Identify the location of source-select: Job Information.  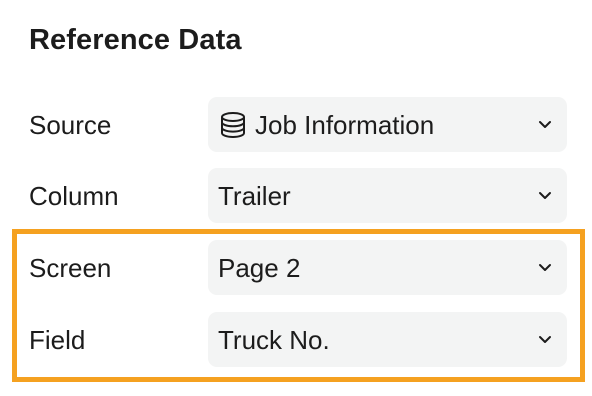
(387, 124).